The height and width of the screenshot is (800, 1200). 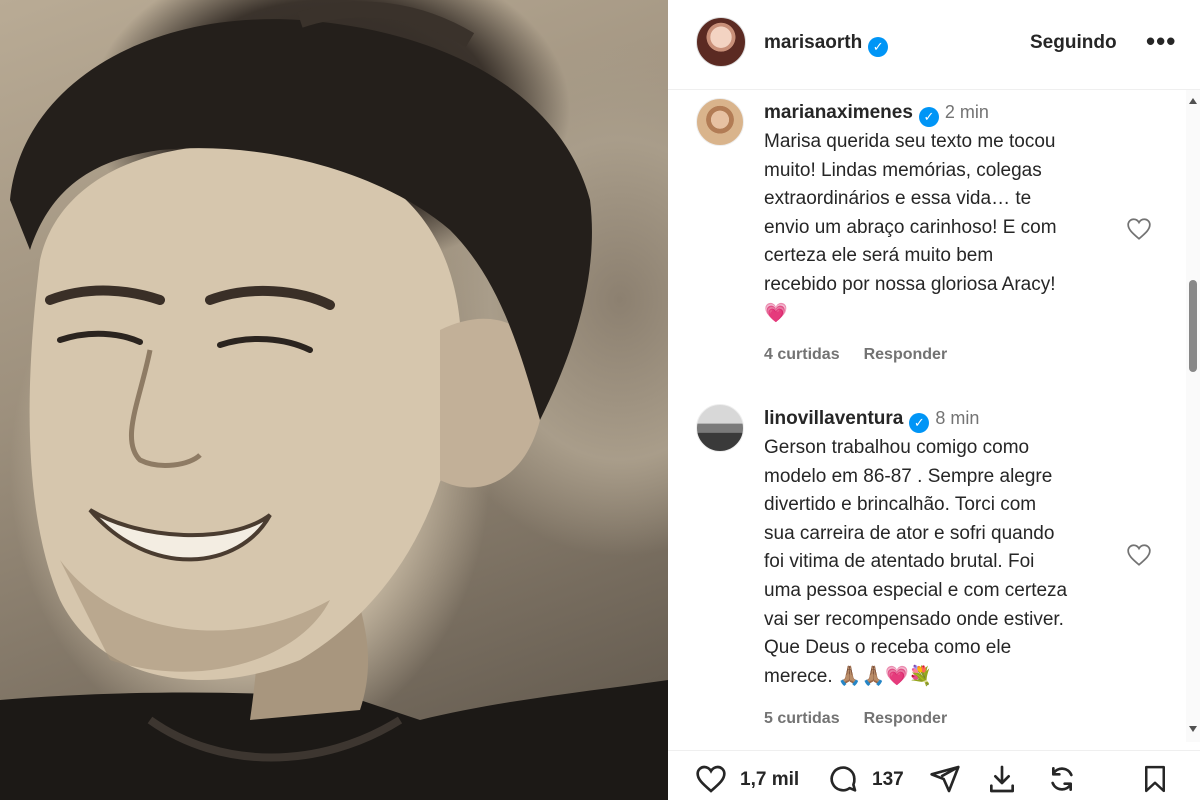 What do you see at coordinates (910, 141) in the screenshot?
I see `comment-line: Marisa querida seu texto me tocou` at bounding box center [910, 141].